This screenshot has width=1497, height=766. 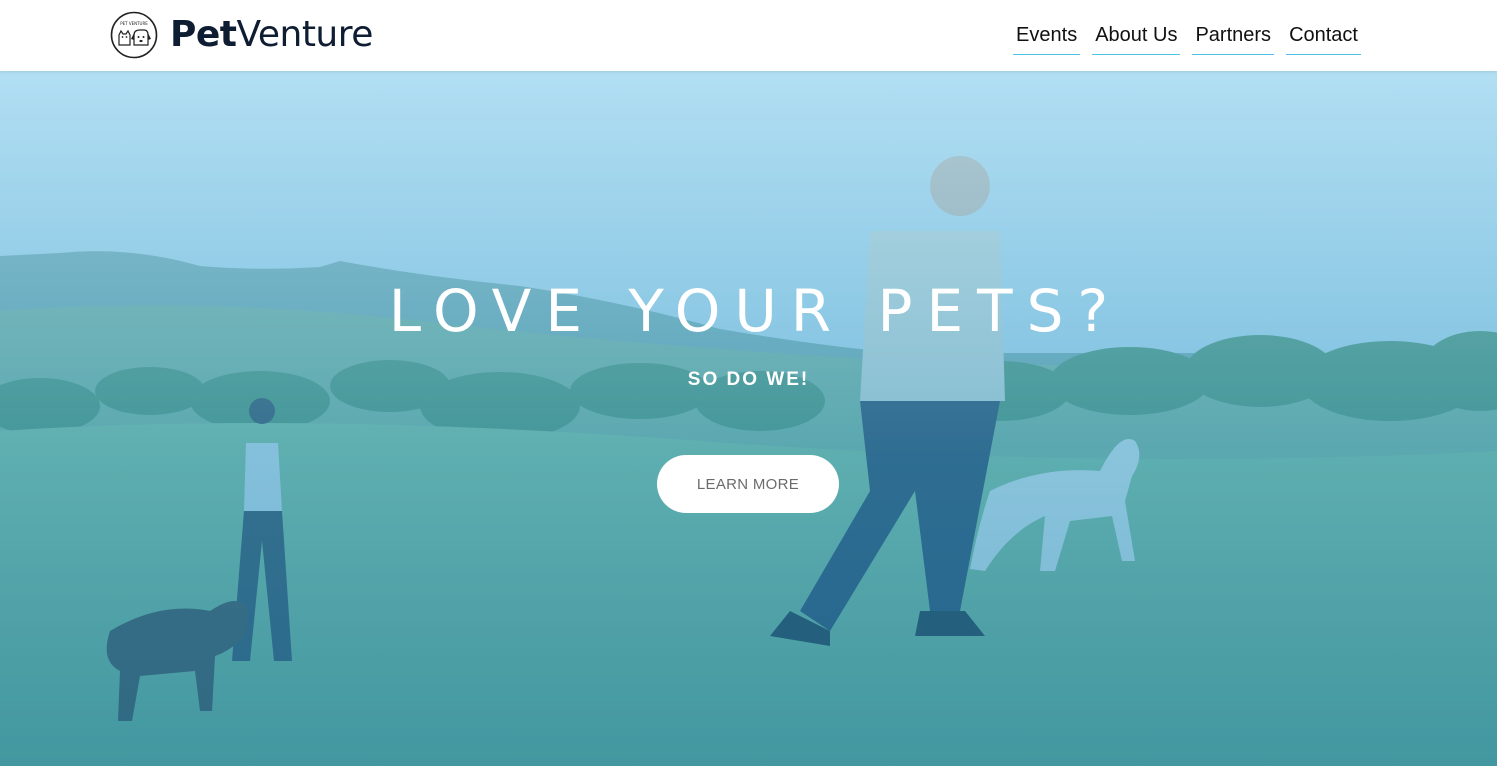 I want to click on petventure-logo-icon: PET VENTURE, so click(x=134, y=35).